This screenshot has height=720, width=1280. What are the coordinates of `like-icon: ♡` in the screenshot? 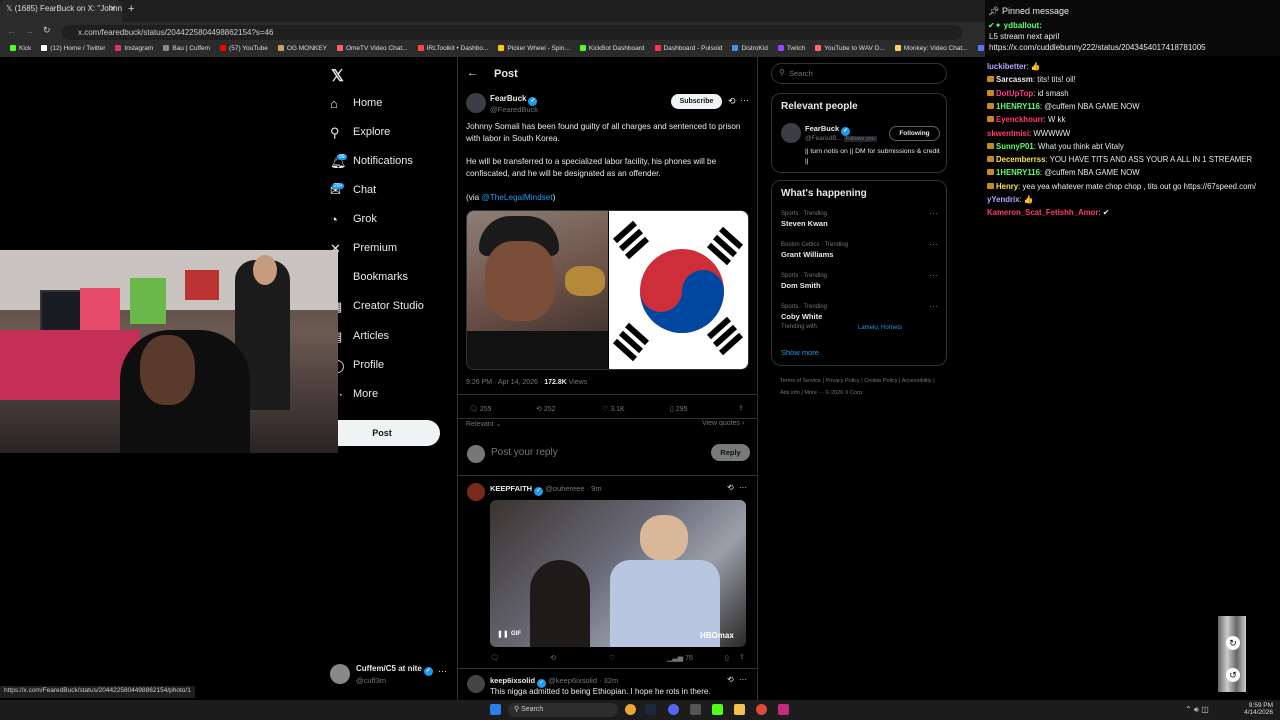 It's located at (612, 658).